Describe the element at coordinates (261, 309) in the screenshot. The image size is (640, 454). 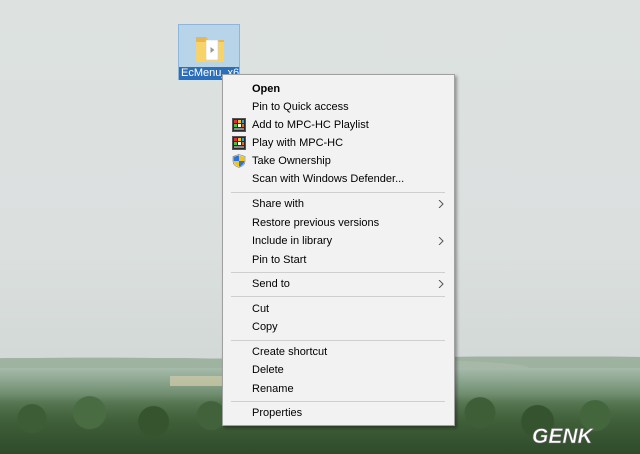
I see `menu-item-label: Cut` at that location.